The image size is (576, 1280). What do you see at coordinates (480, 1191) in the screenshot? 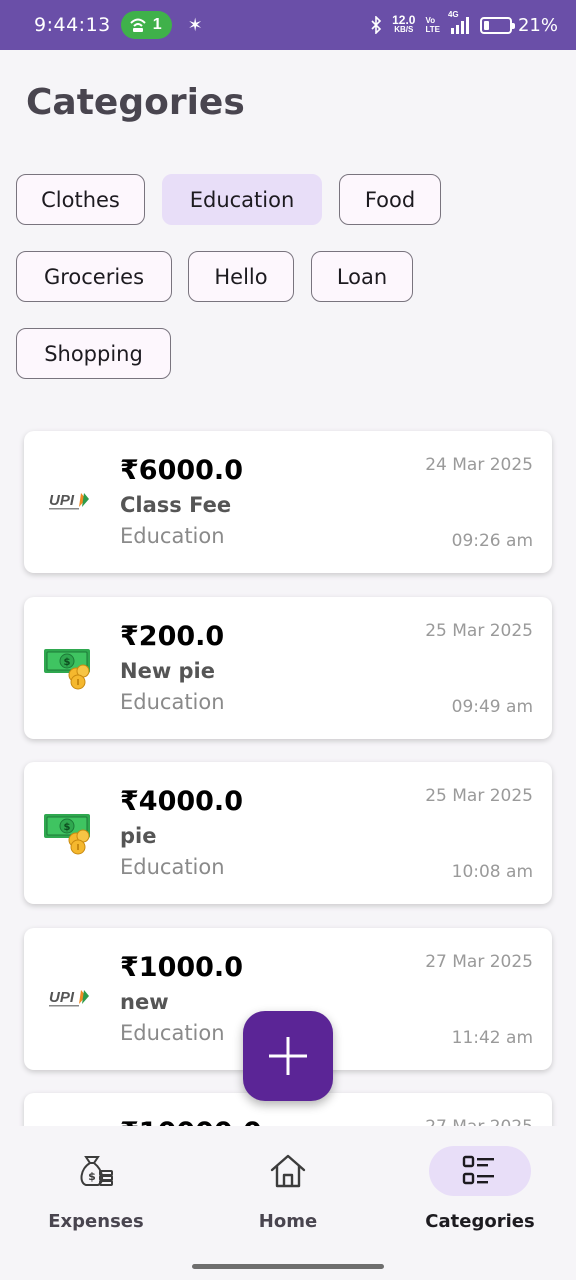
I see `nav-categories: Categories` at bounding box center [480, 1191].